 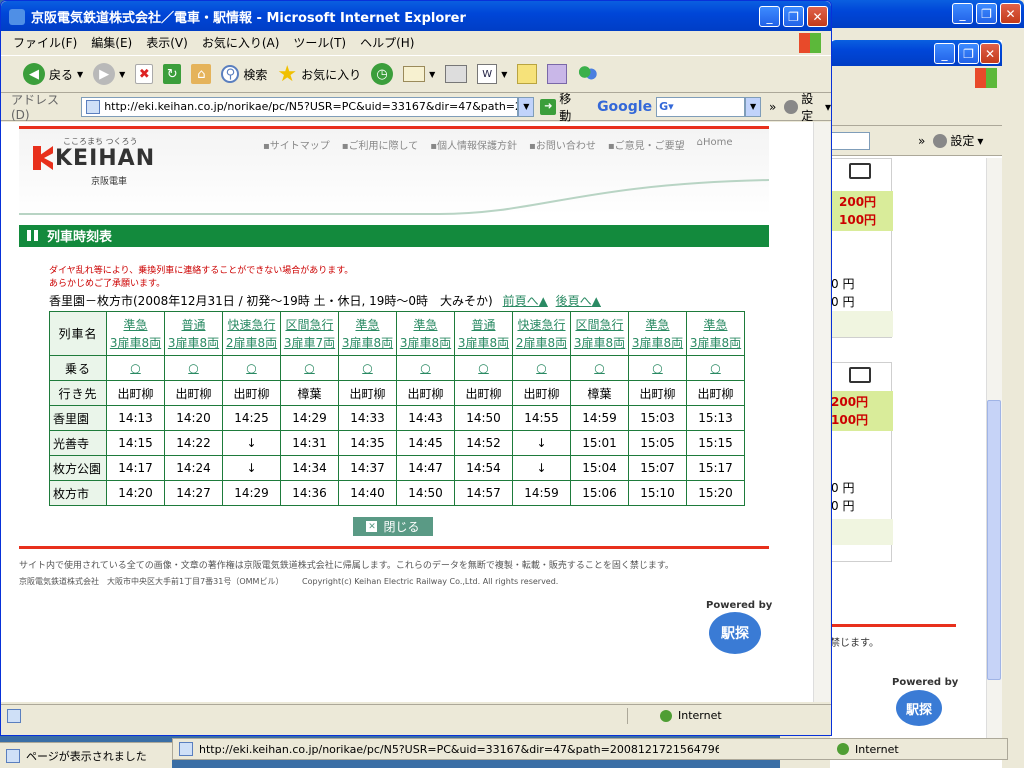 What do you see at coordinates (986, 13) in the screenshot?
I see `bg-maximize-button: ❐` at bounding box center [986, 13].